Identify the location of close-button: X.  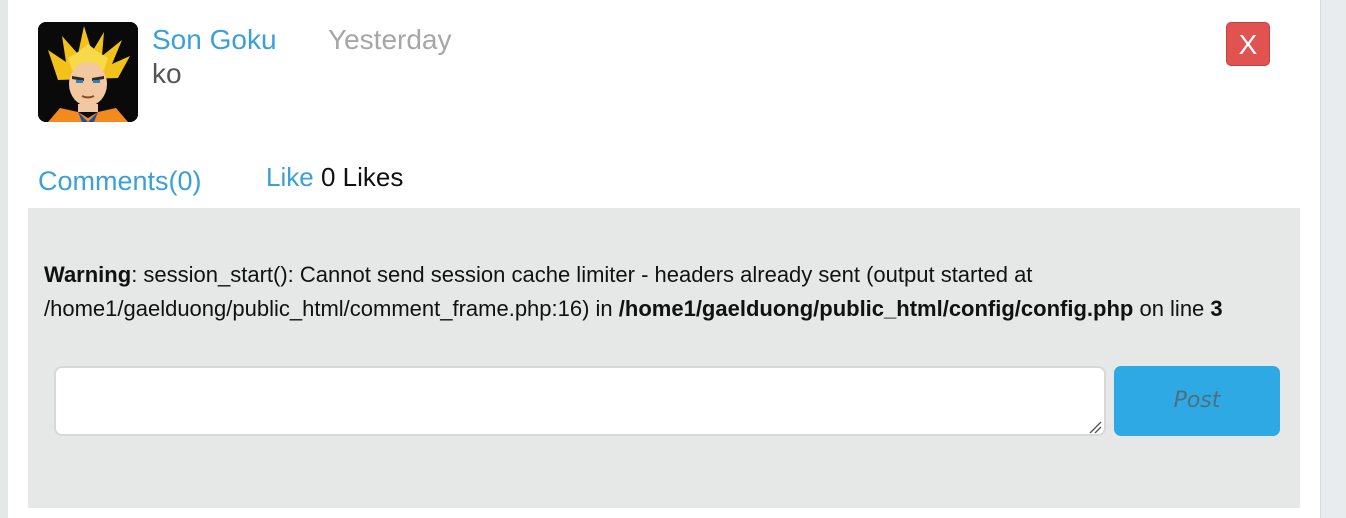
(1248, 44).